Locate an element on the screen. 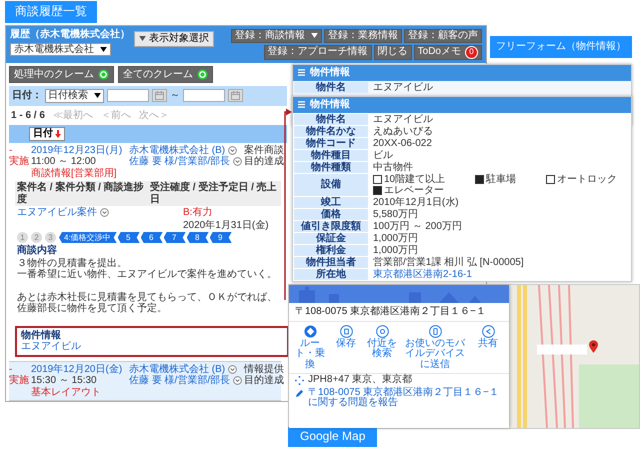 This screenshot has width=640, height=449. facility-option: 駐車場 is located at coordinates (495, 179).